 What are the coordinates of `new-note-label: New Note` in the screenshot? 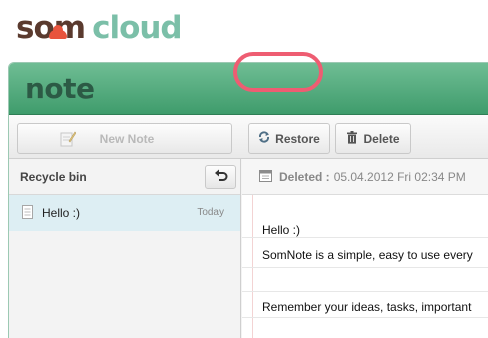 It's located at (127, 138).